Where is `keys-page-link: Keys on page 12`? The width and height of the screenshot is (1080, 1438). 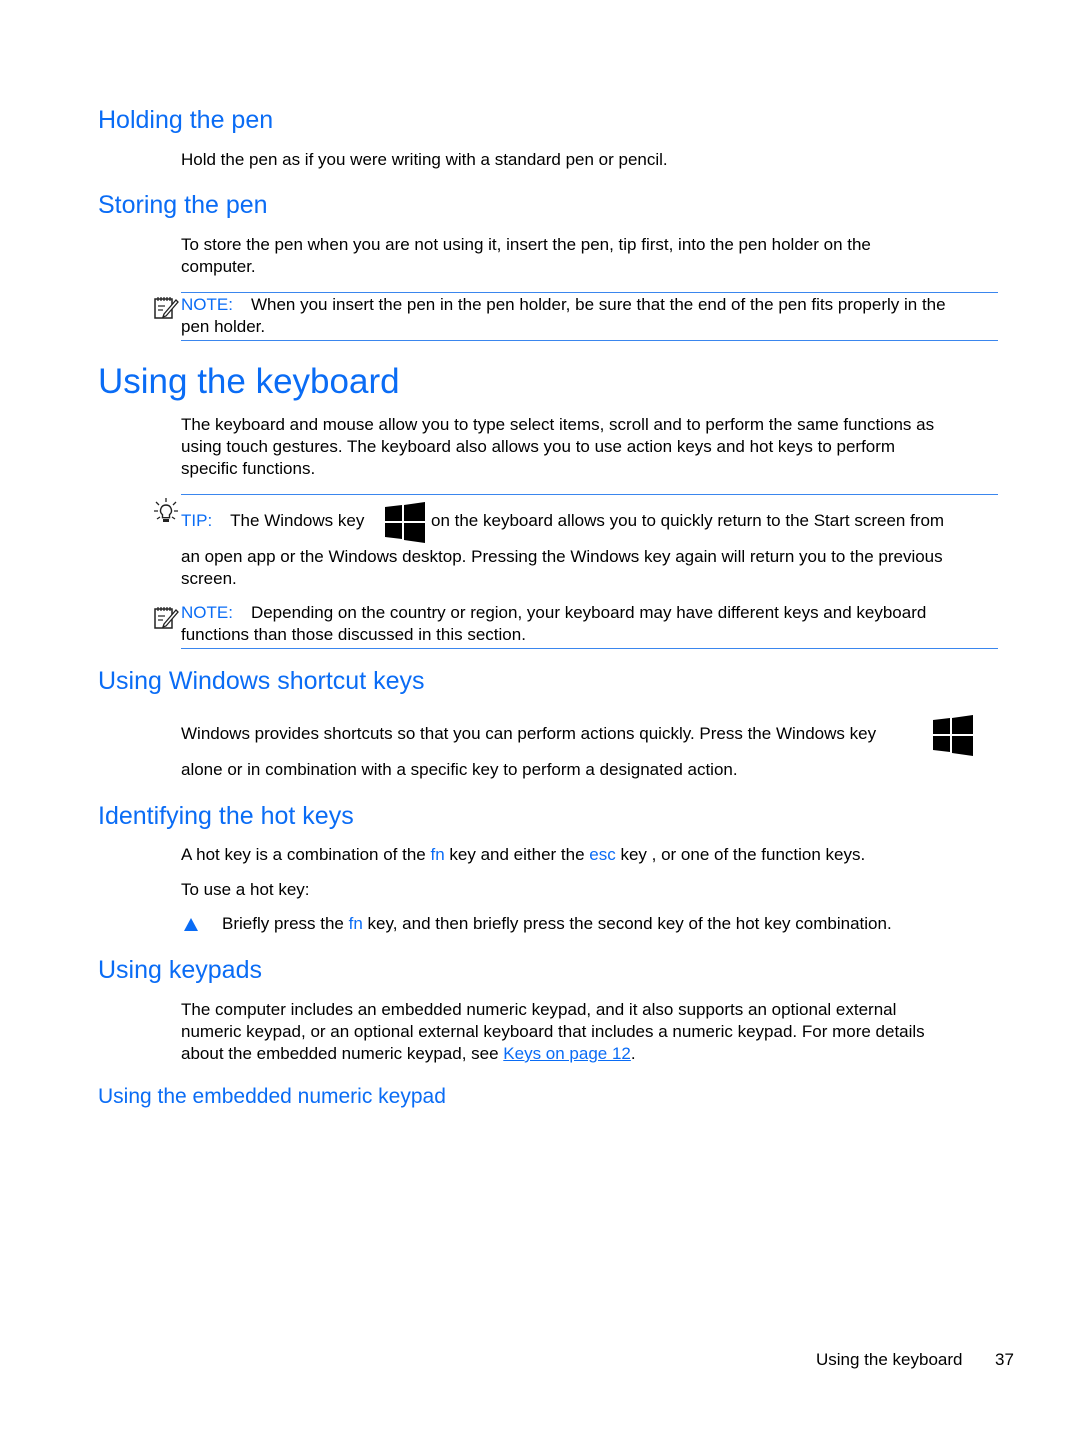
keys-page-link: Keys on page 12 is located at coordinates (567, 1053).